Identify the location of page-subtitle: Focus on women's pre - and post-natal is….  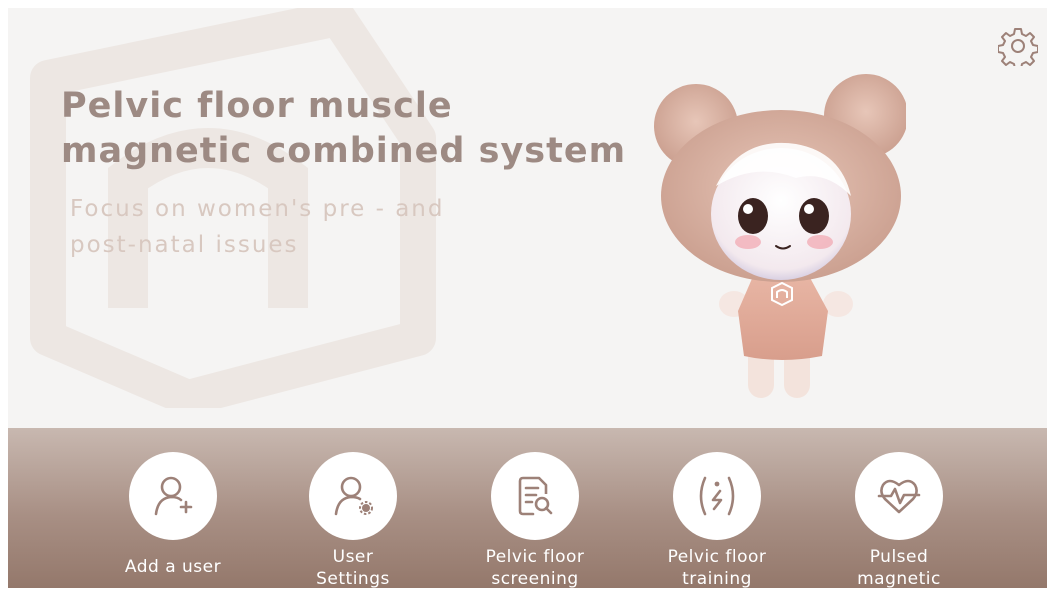
(257, 227).